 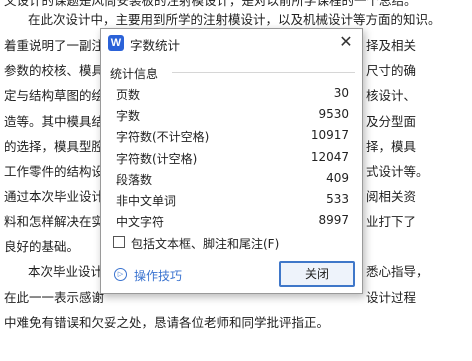 What do you see at coordinates (232, 221) in the screenshot?
I see `stat-row-chinese-chars: 中文字符 8997` at bounding box center [232, 221].